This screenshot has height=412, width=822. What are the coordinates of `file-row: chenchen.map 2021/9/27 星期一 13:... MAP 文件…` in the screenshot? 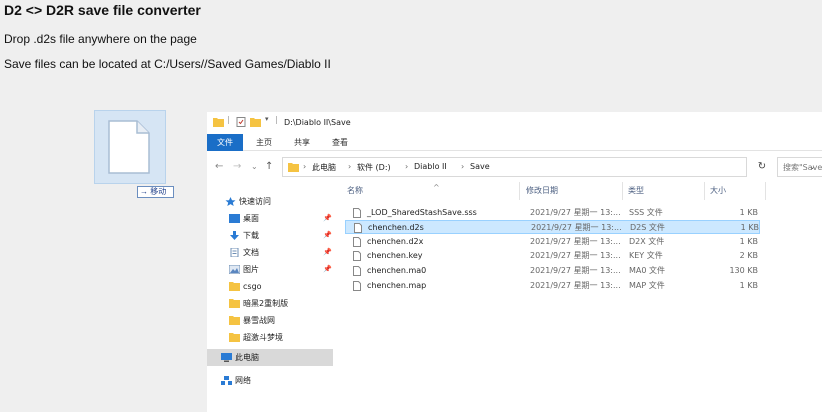 It's located at (552, 286).